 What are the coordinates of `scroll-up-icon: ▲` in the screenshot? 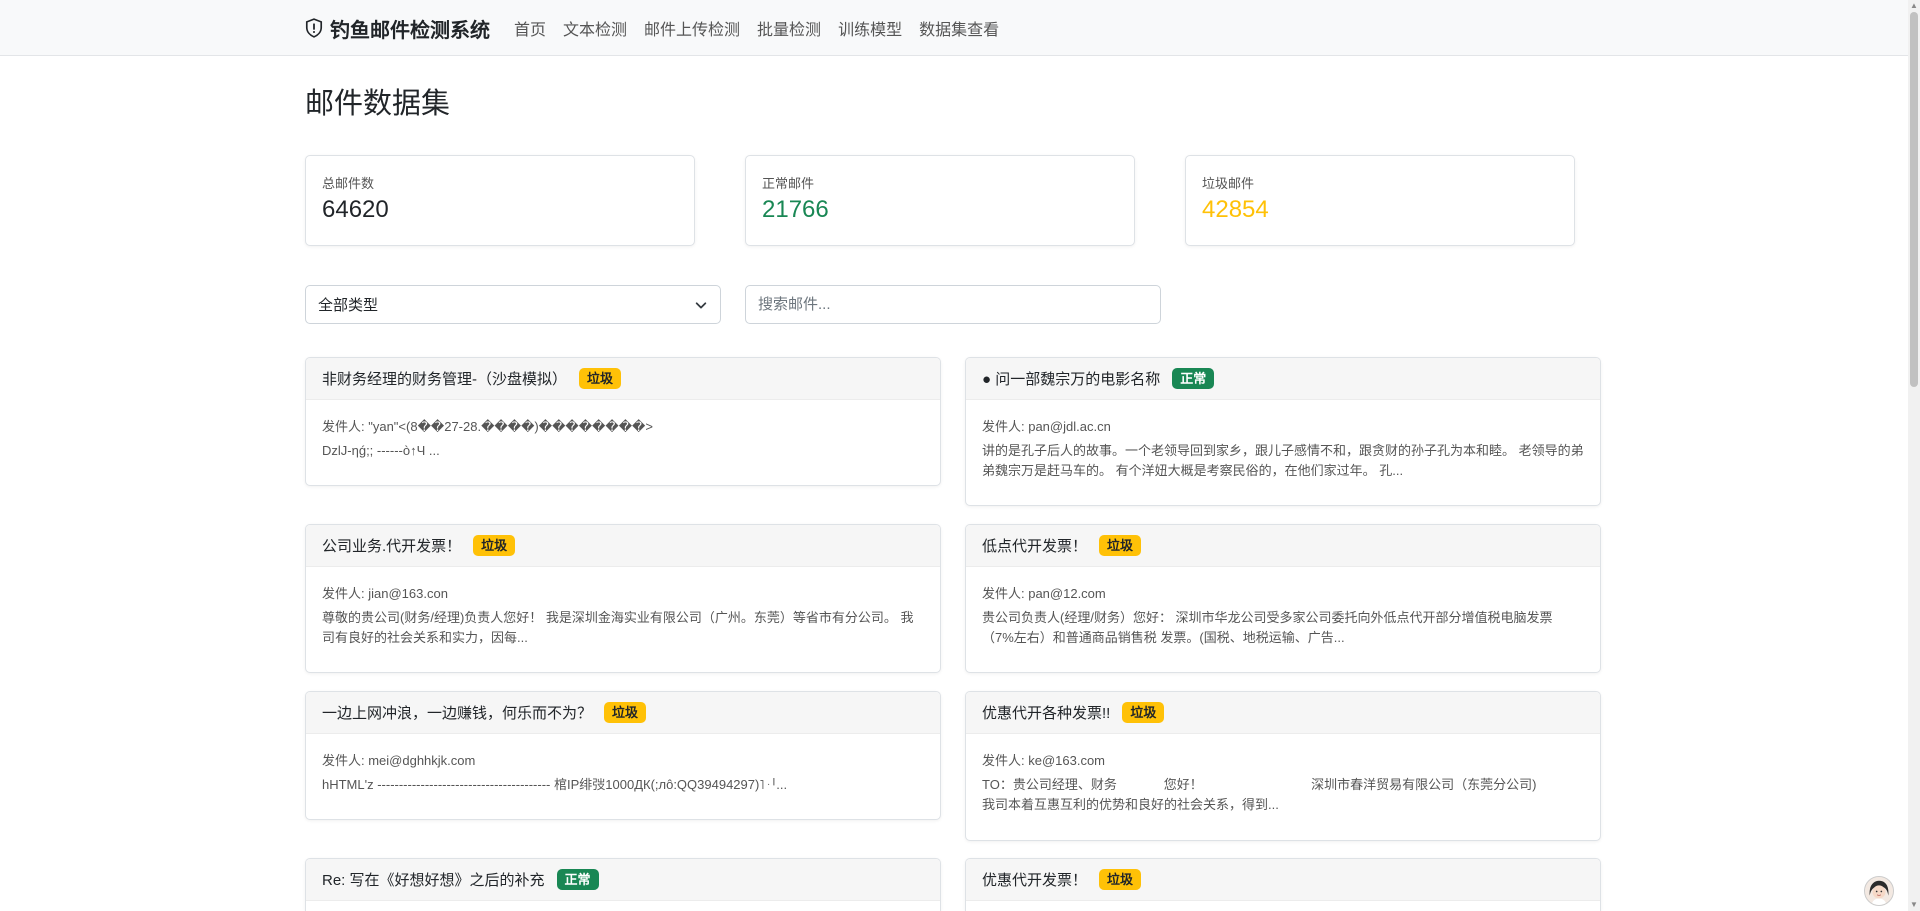 It's located at (1914, 6).